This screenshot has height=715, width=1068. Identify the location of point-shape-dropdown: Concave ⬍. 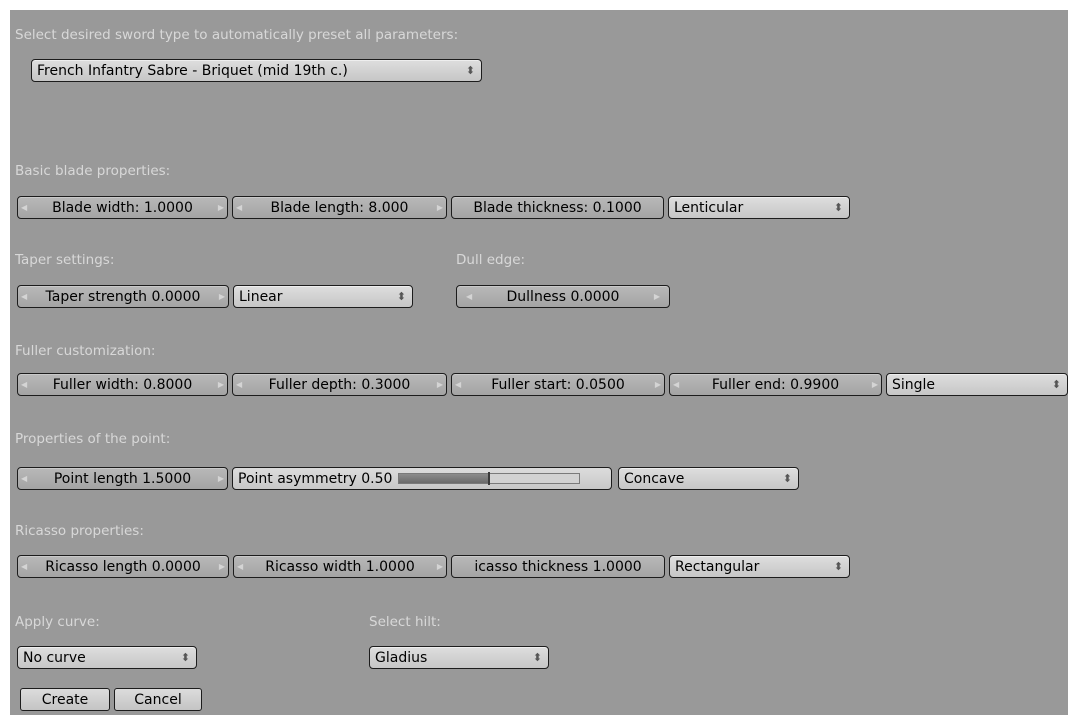
(708, 478).